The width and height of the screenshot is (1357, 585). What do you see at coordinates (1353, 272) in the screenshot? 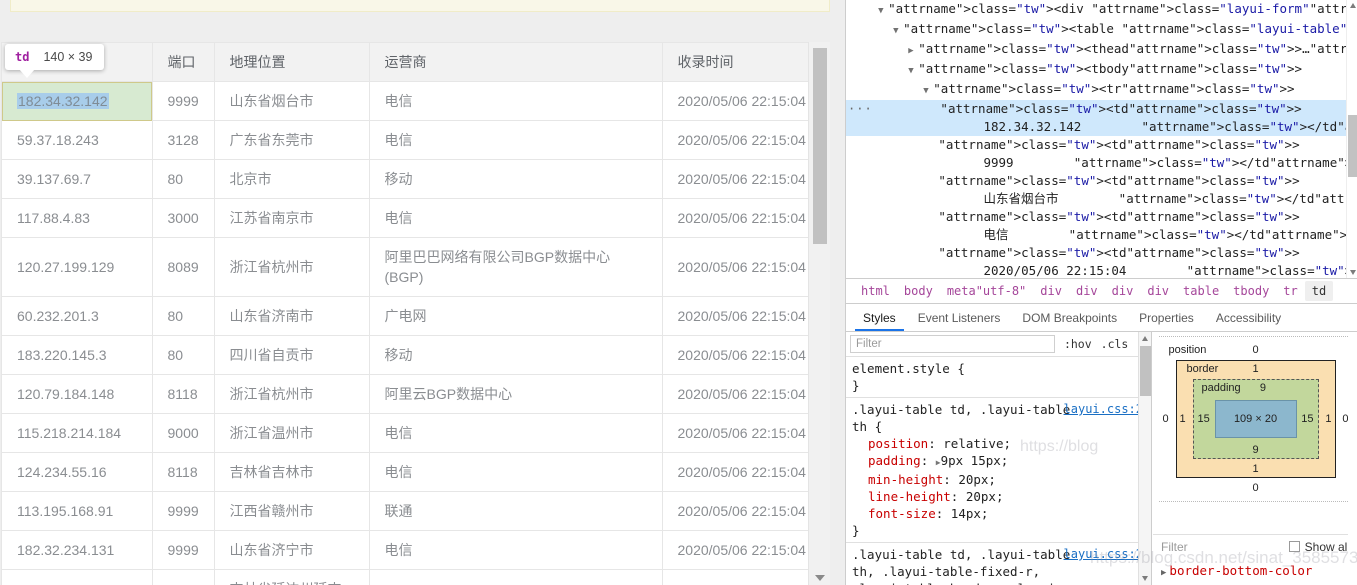
I see `scroll-down-arrow-icon` at bounding box center [1353, 272].